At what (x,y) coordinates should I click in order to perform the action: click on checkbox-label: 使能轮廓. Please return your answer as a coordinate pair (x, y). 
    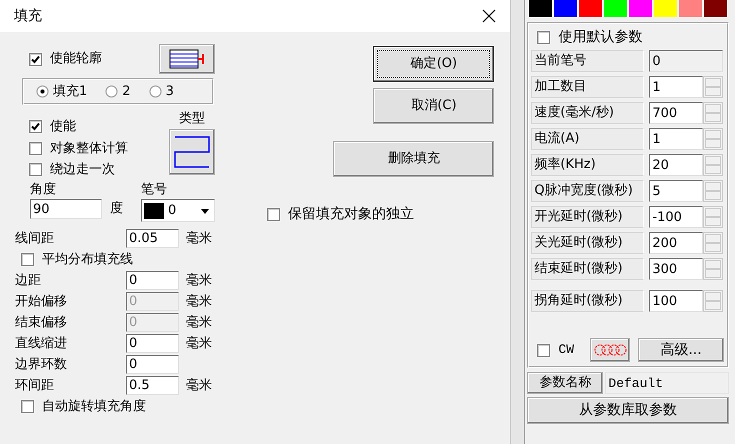
    Looking at the image, I should click on (76, 59).